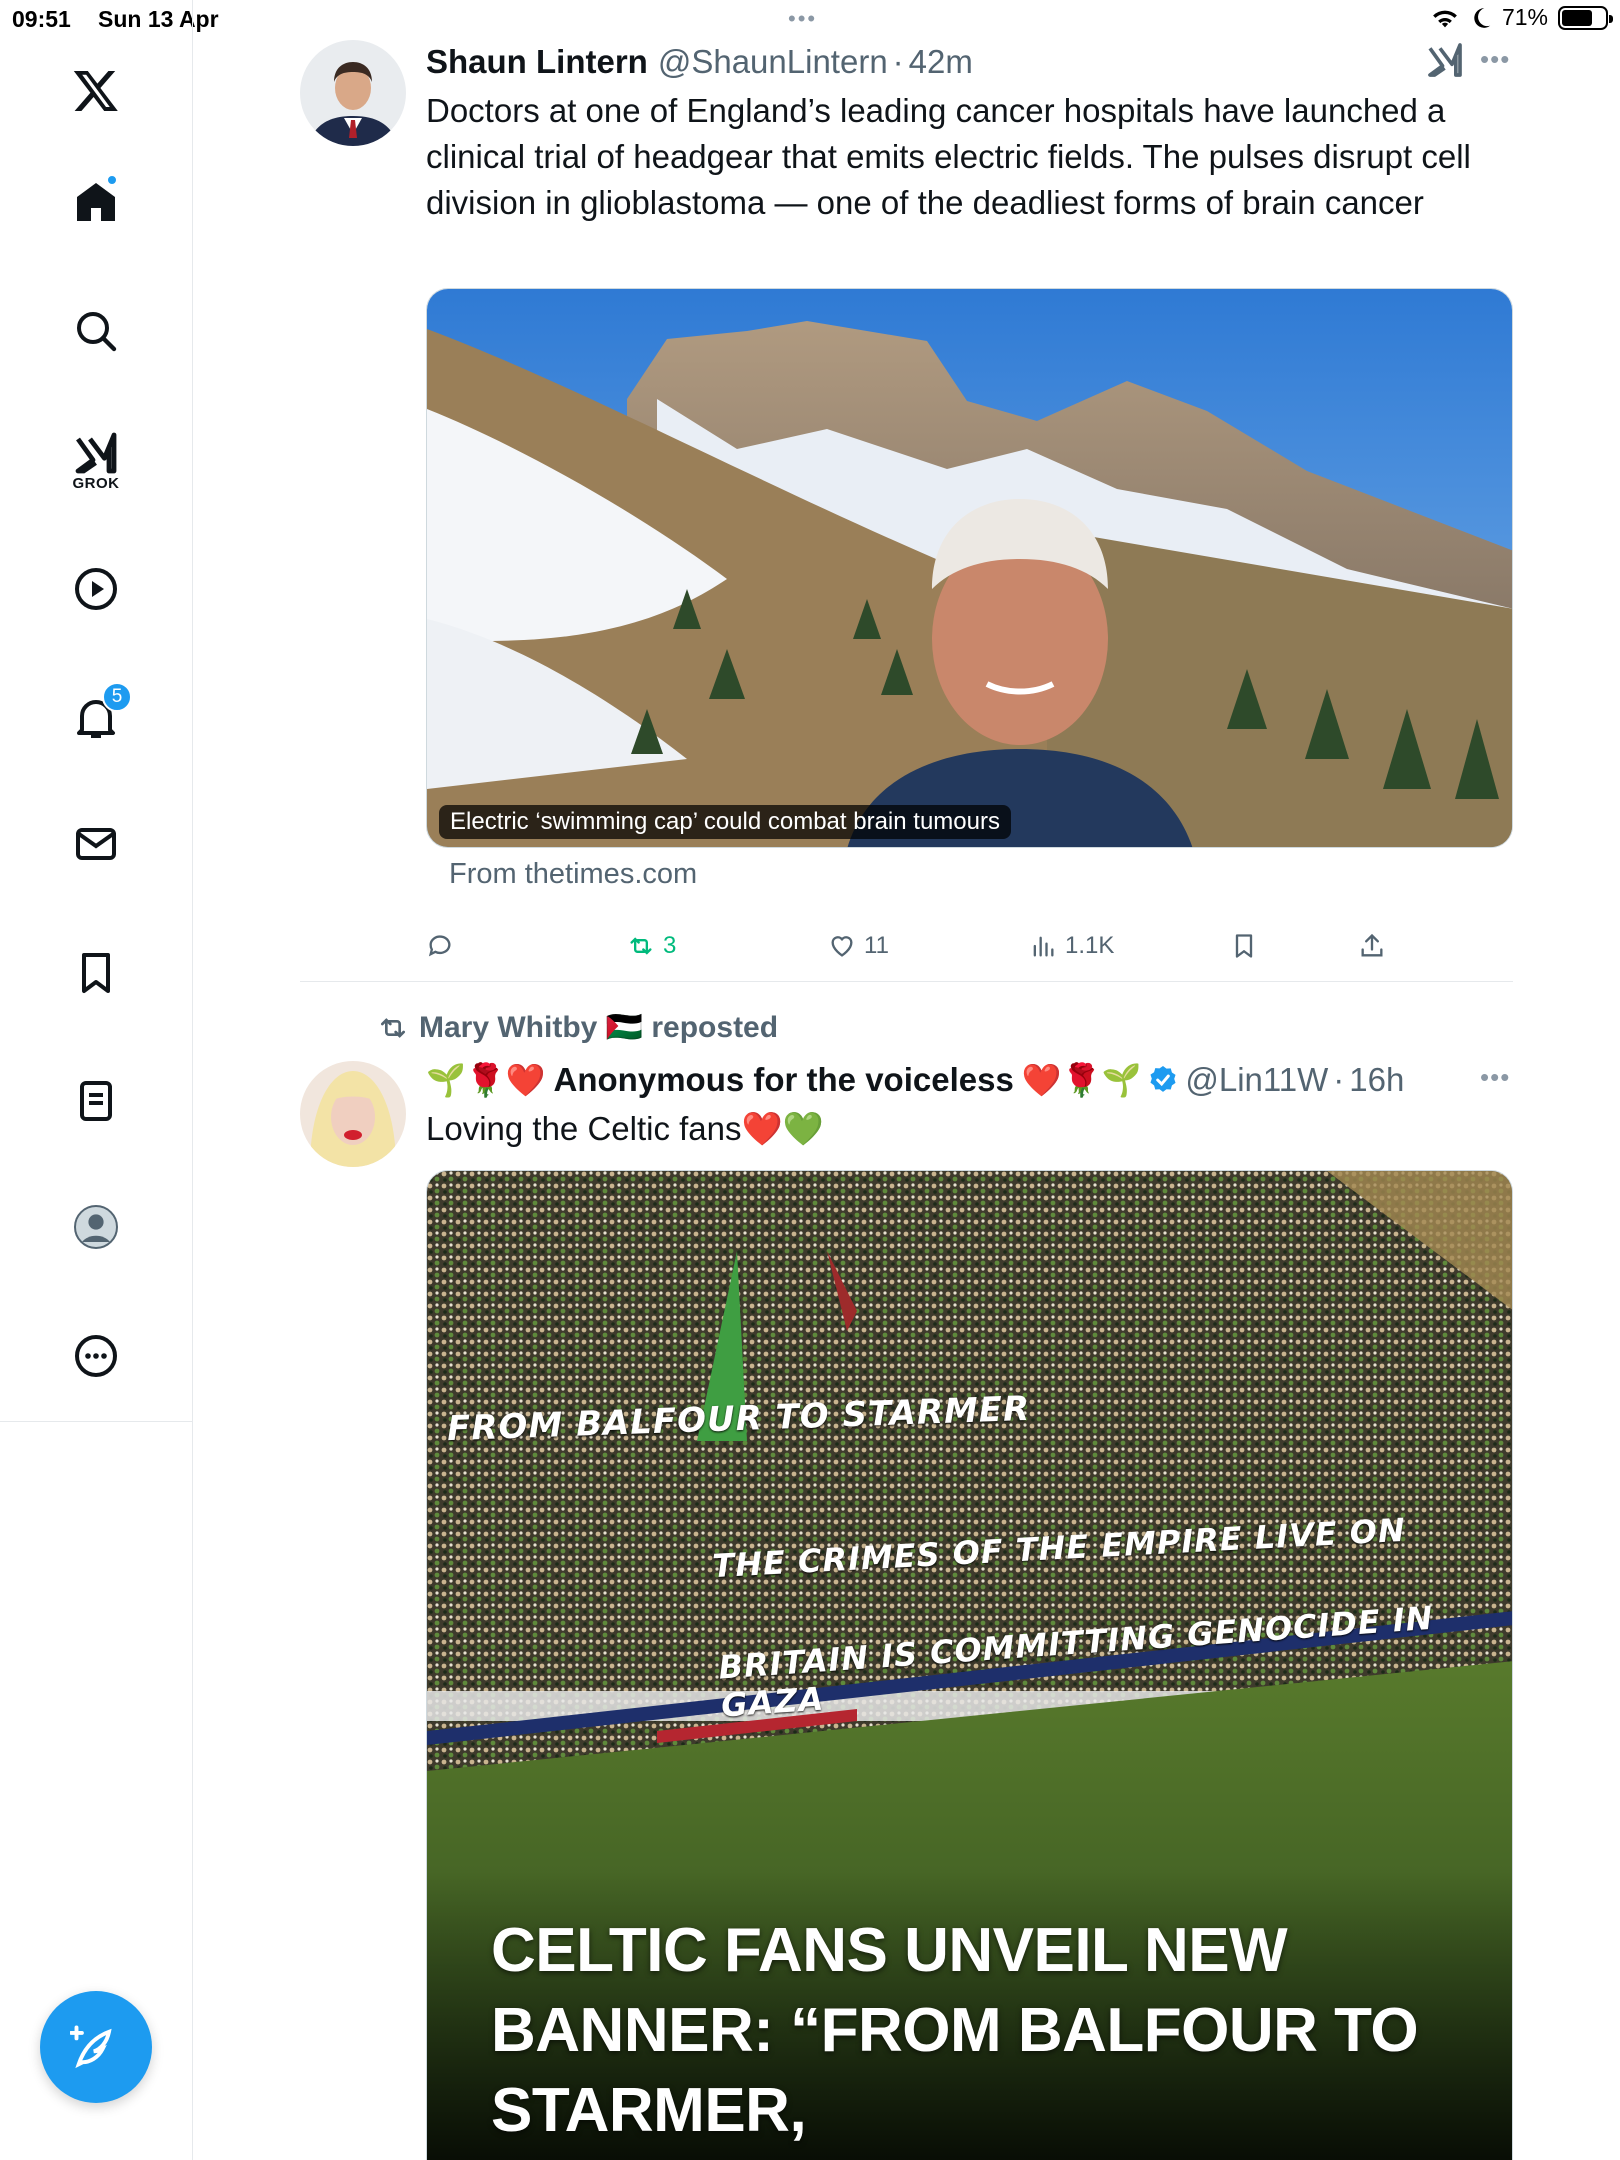  Describe the element at coordinates (1043, 946) in the screenshot. I see `views-icon` at that location.